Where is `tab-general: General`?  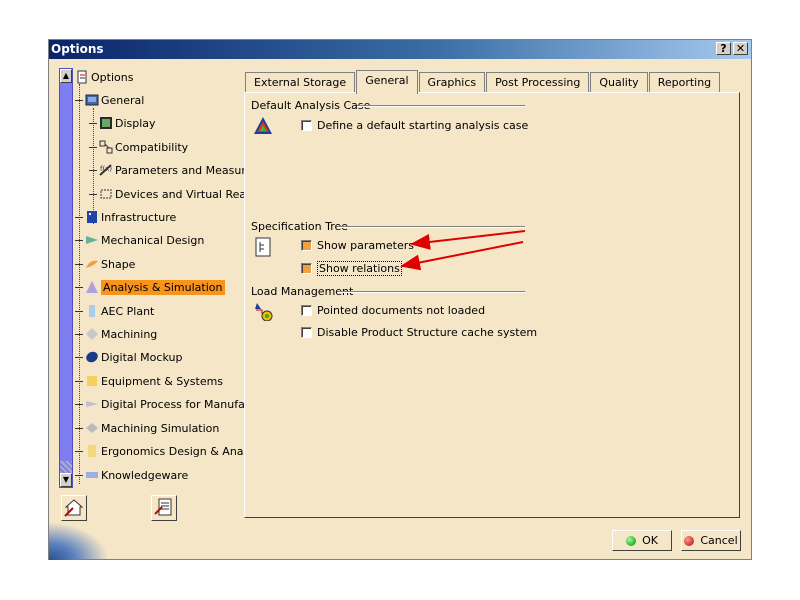 tab-general: General is located at coordinates (387, 82).